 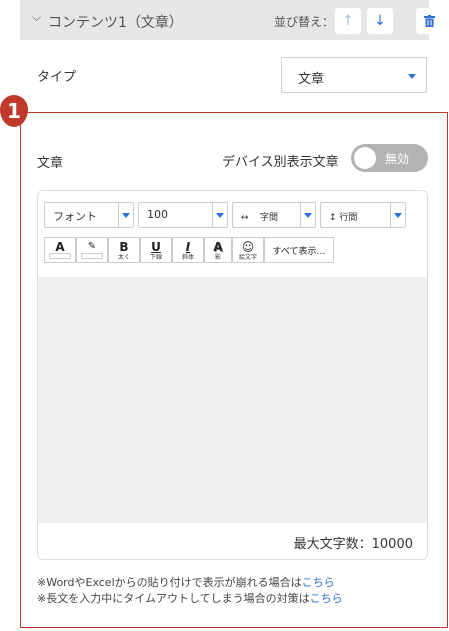 I want to click on font-size-value: 100, so click(x=157, y=214).